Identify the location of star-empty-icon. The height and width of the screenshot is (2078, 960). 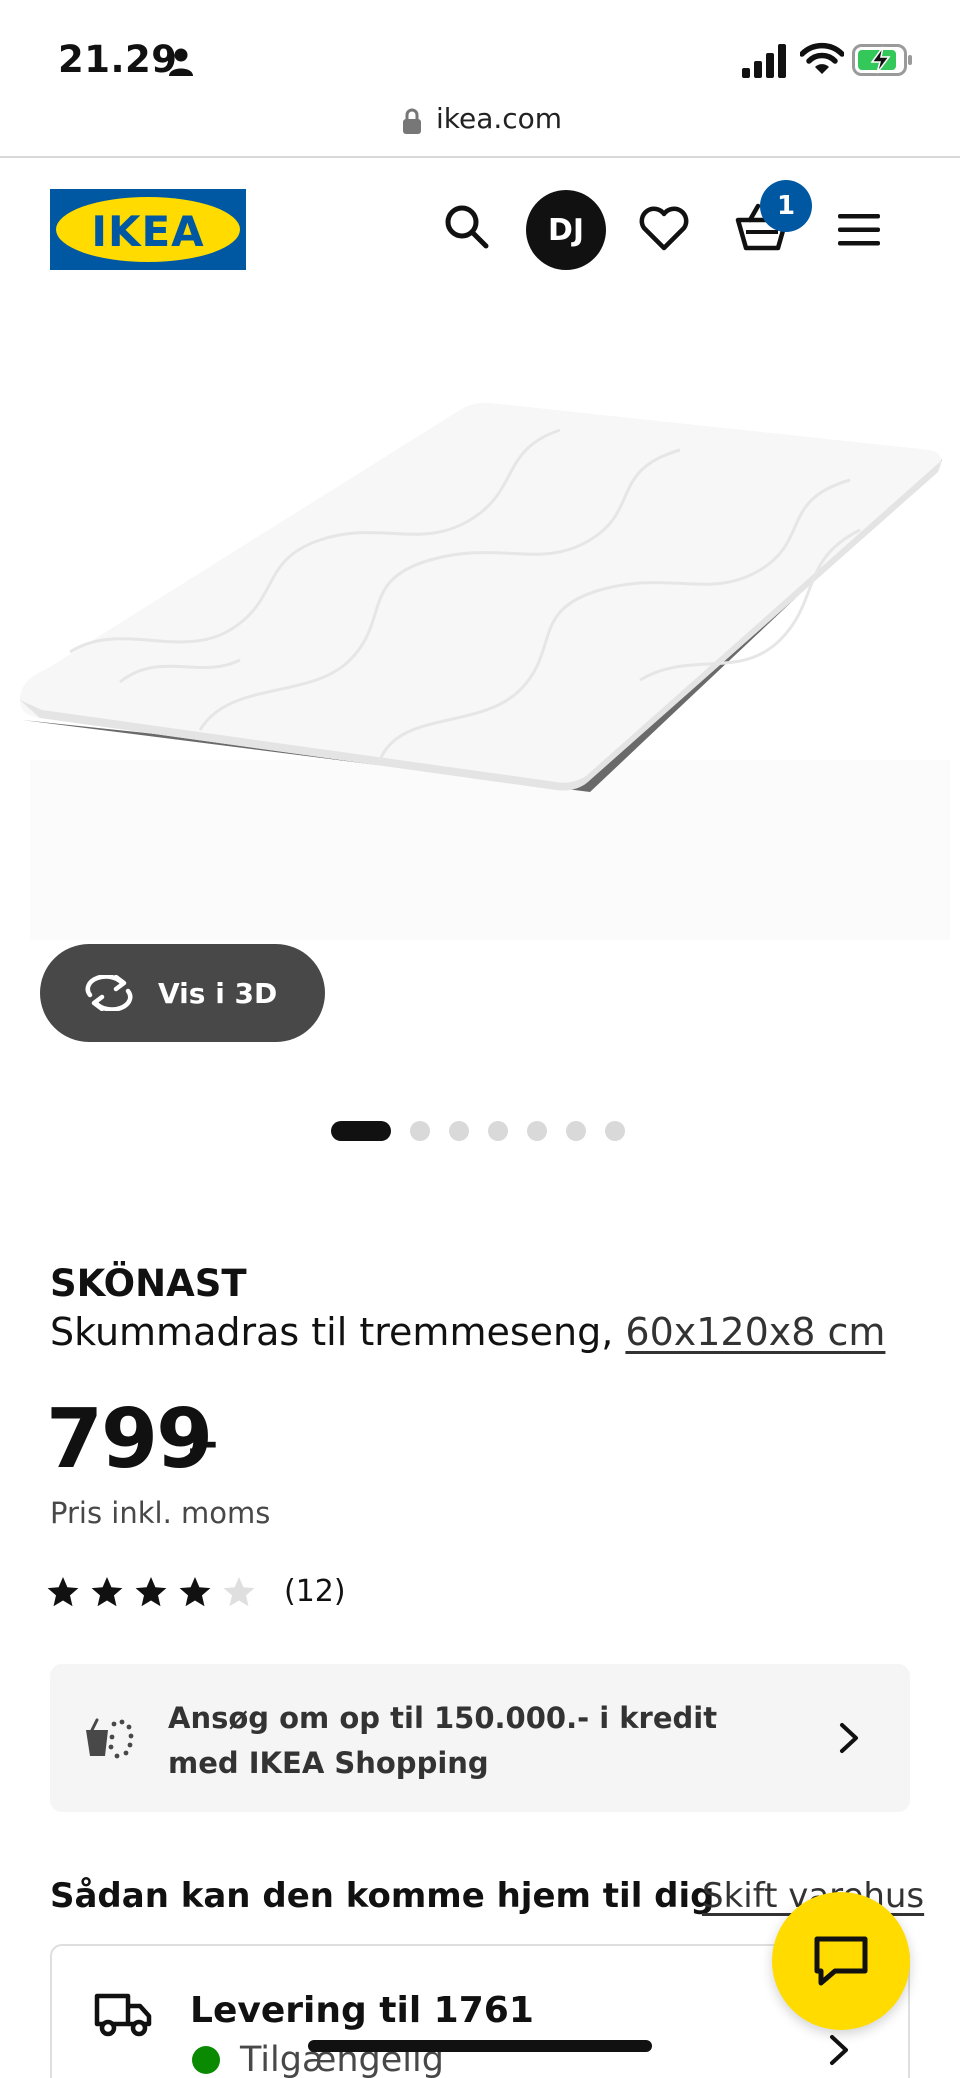
(239, 1591).